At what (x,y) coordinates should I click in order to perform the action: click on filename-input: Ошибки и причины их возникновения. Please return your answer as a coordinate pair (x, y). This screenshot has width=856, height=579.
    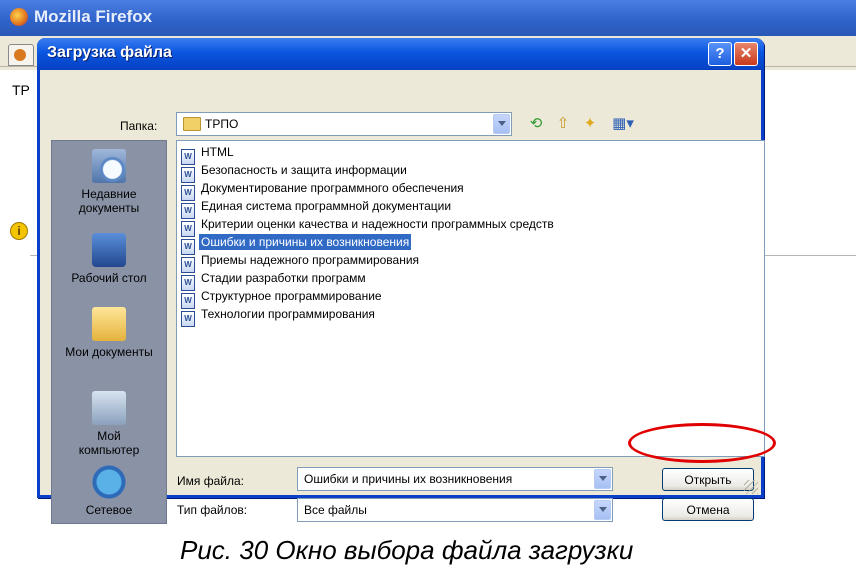
    Looking at the image, I should click on (455, 479).